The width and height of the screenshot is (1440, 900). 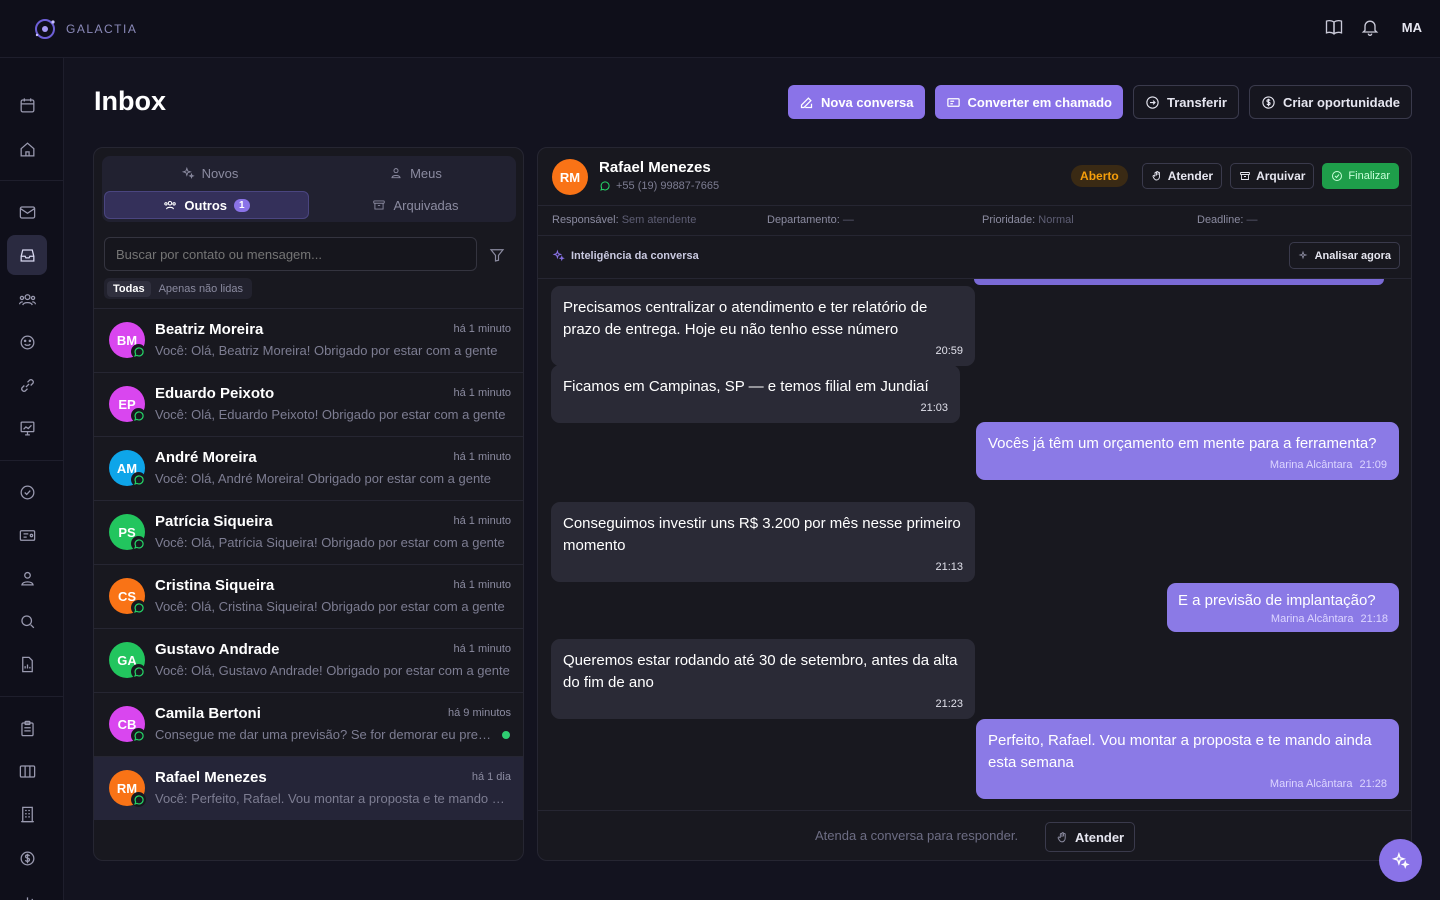 I want to click on conversation-intelligence: Inteligência da conversa Analisar agora, so click(x=974, y=258).